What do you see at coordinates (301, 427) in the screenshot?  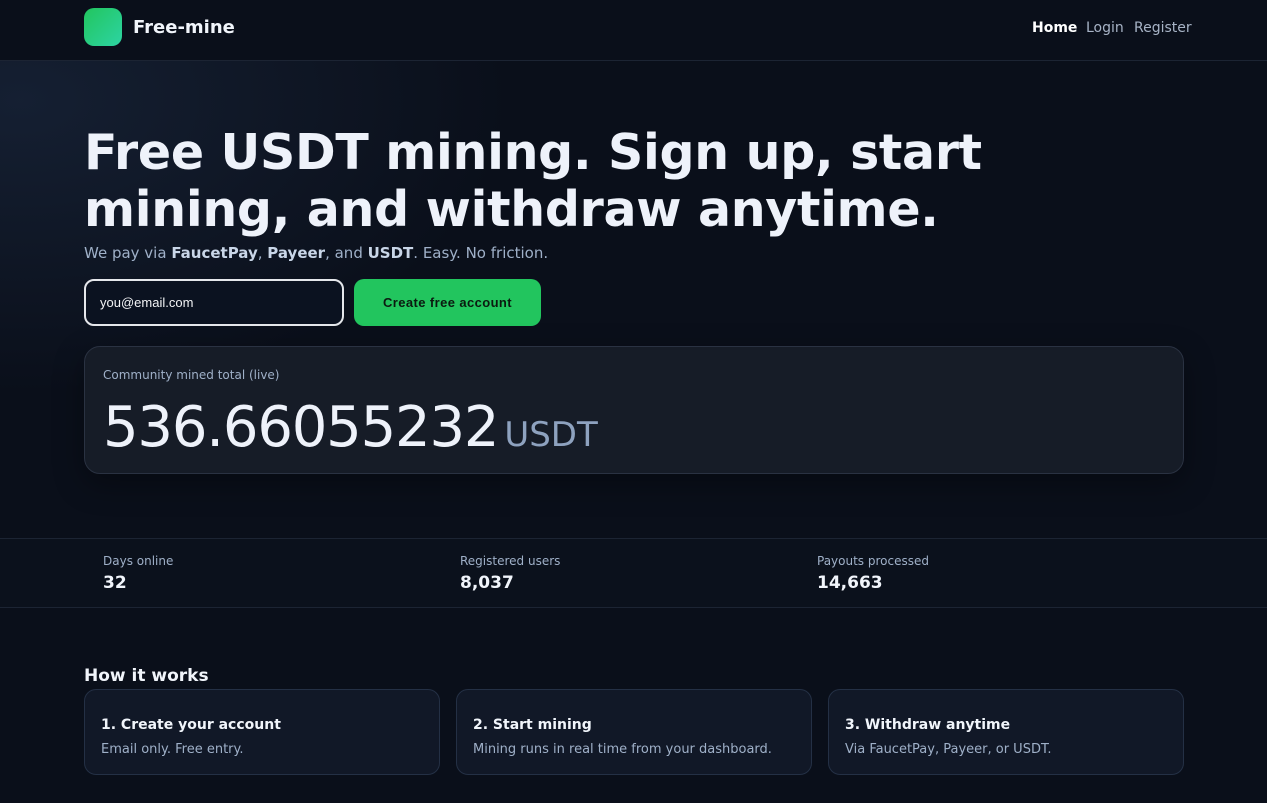 I see `mined-amount: 536.66055232` at bounding box center [301, 427].